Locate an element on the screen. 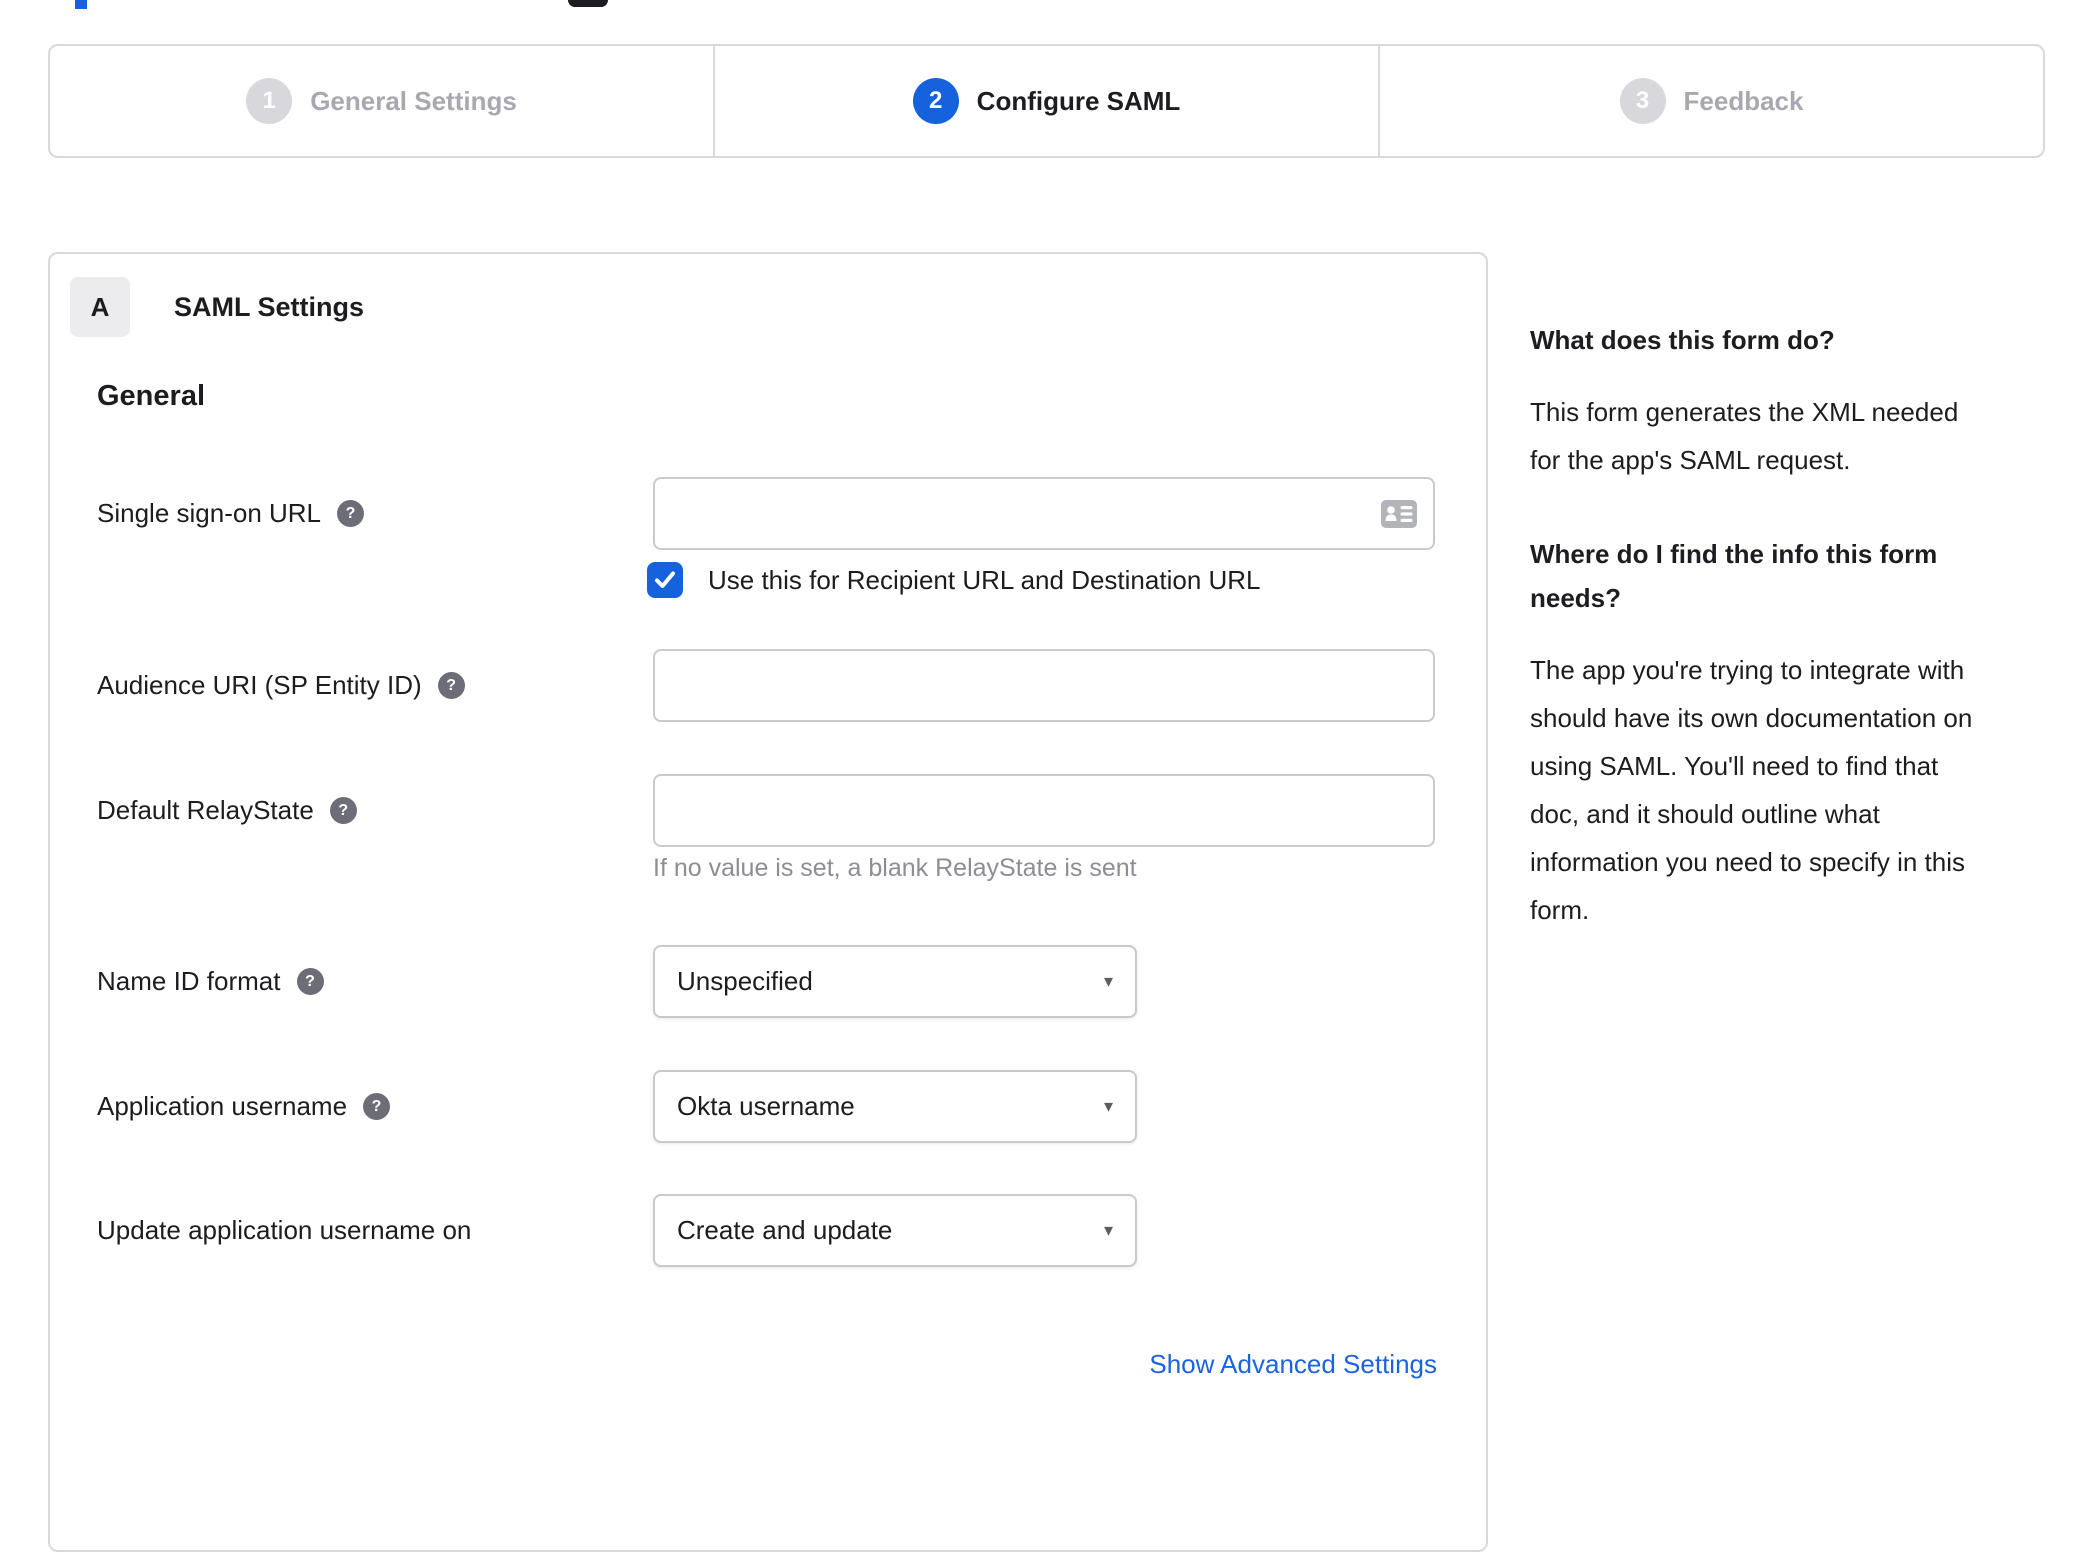 This screenshot has width=2092, height=1552. name-id-format-label: Name ID format ? is located at coordinates (369, 981).